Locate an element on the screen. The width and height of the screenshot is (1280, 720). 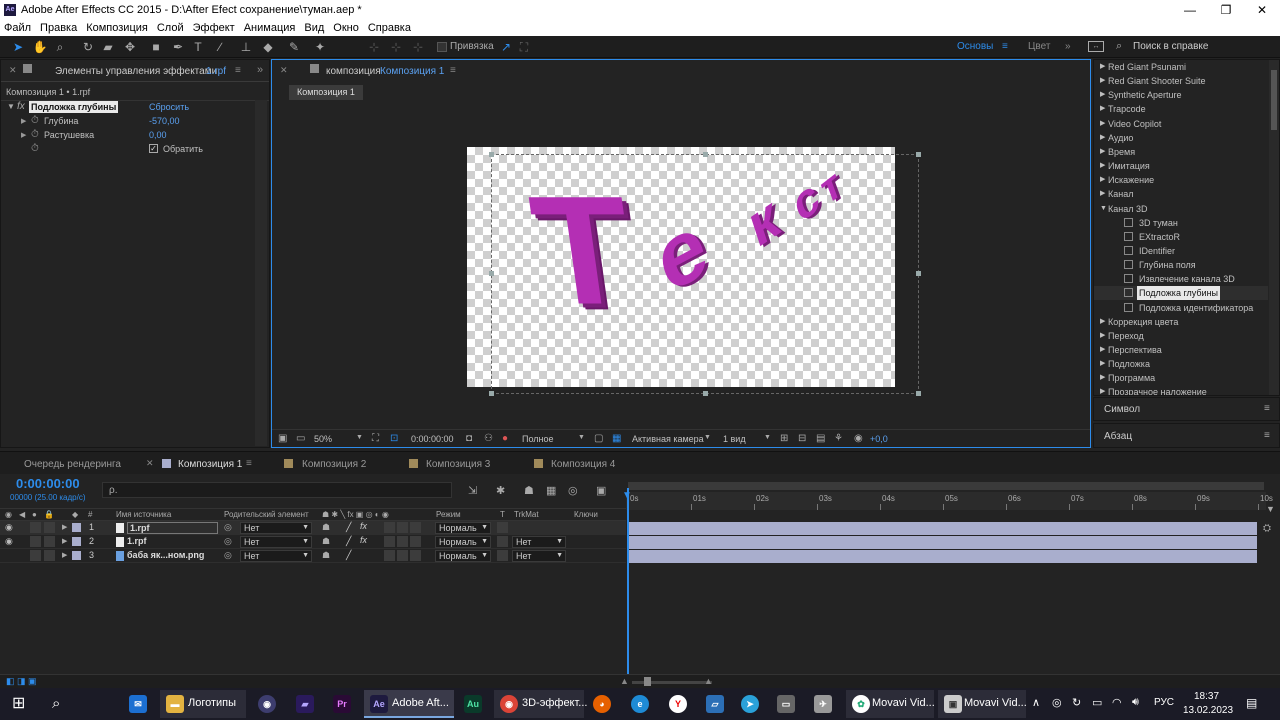
layer-name: баба як...ном.png is located at coordinates (165, 555).